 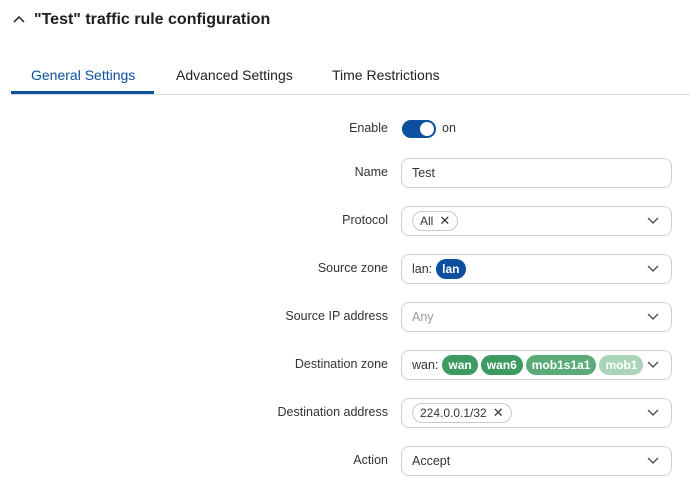 I want to click on destination-zone-chip: mob1, so click(x=621, y=365).